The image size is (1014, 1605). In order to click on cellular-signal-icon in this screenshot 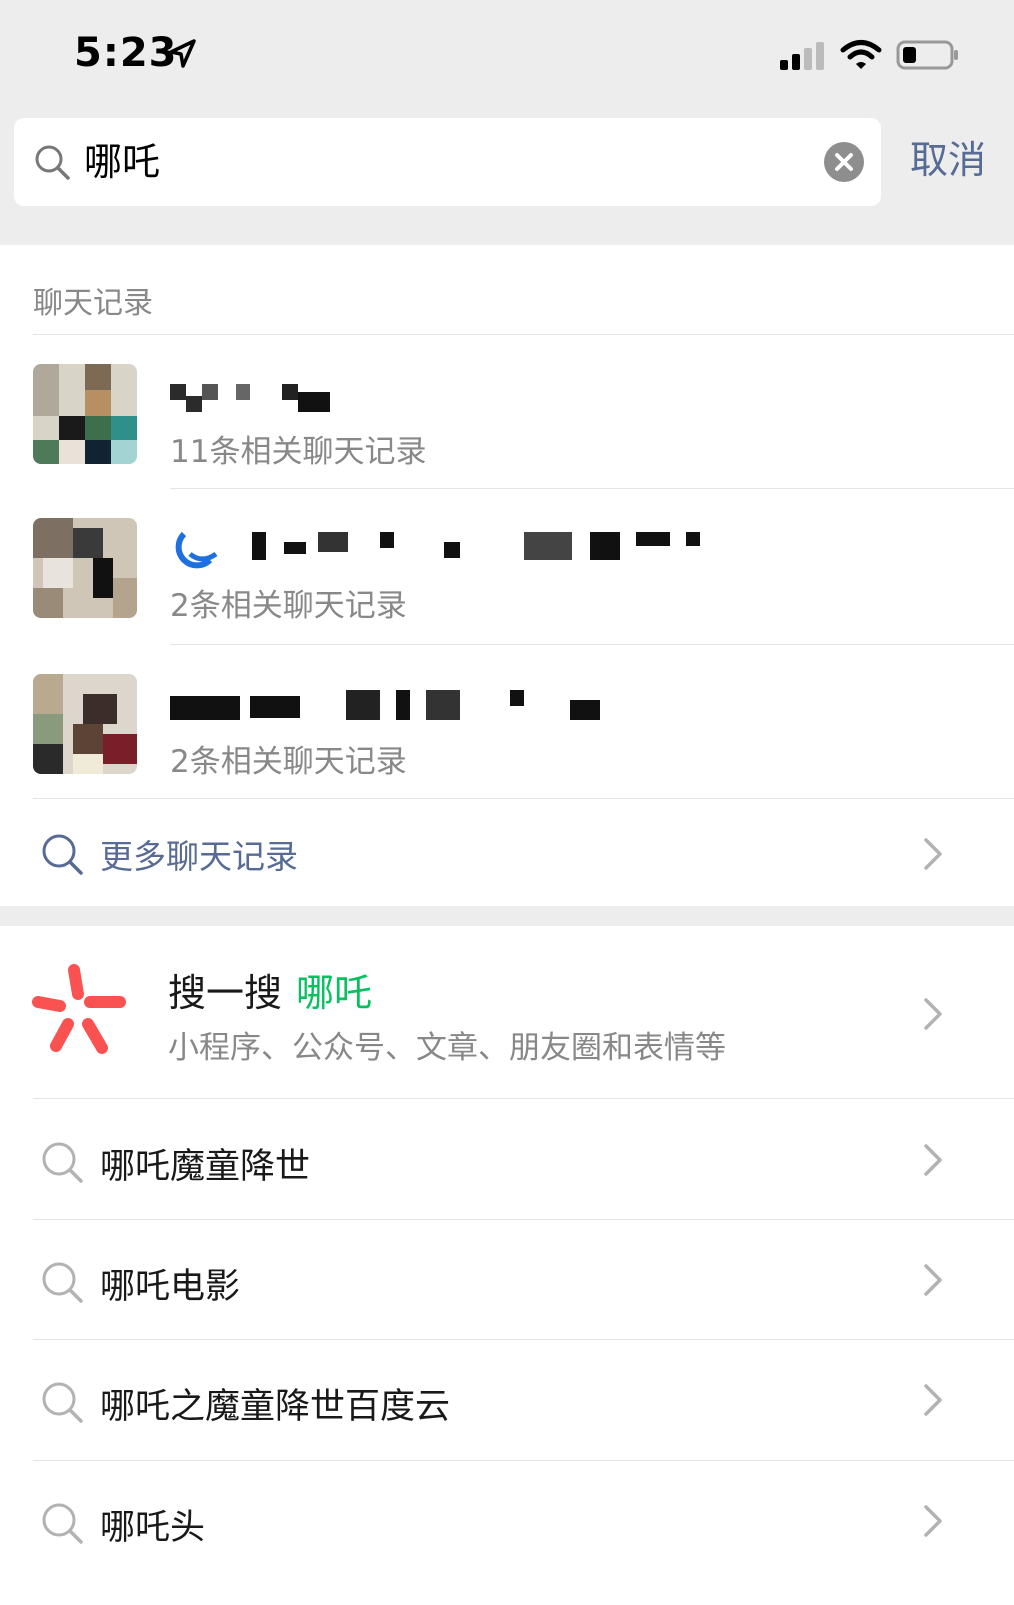, I will do `click(802, 56)`.